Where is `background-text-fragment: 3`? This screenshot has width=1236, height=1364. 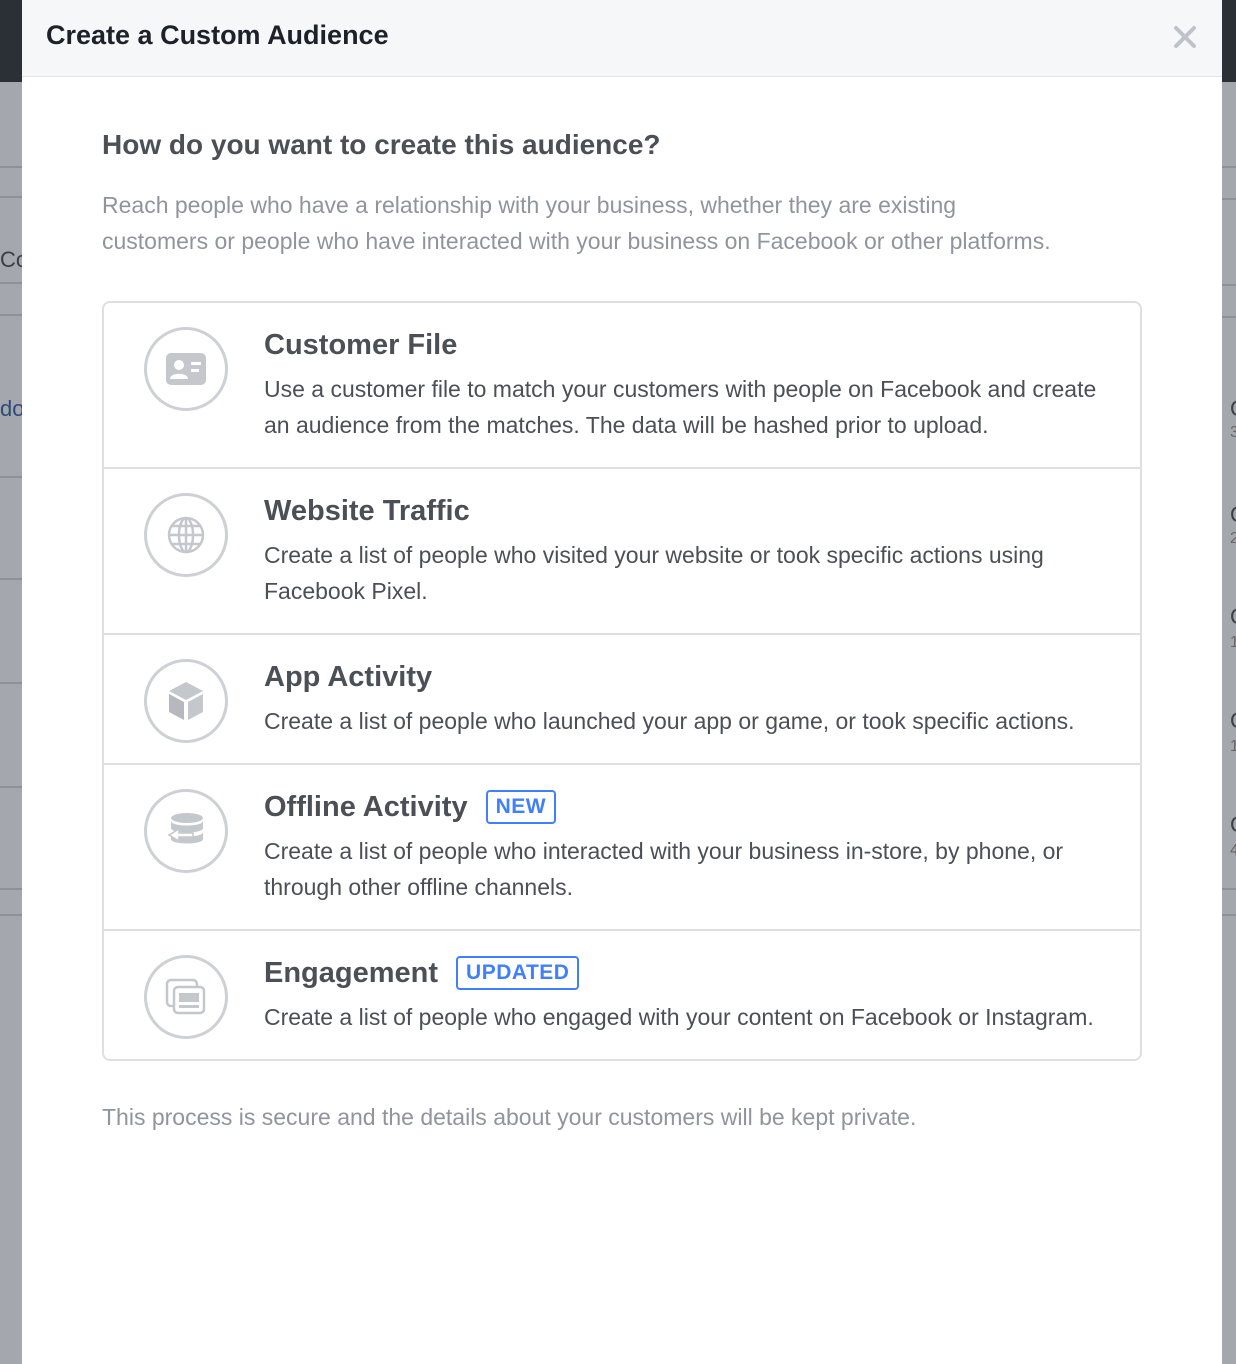 background-text-fragment: 3 is located at coordinates (1233, 432).